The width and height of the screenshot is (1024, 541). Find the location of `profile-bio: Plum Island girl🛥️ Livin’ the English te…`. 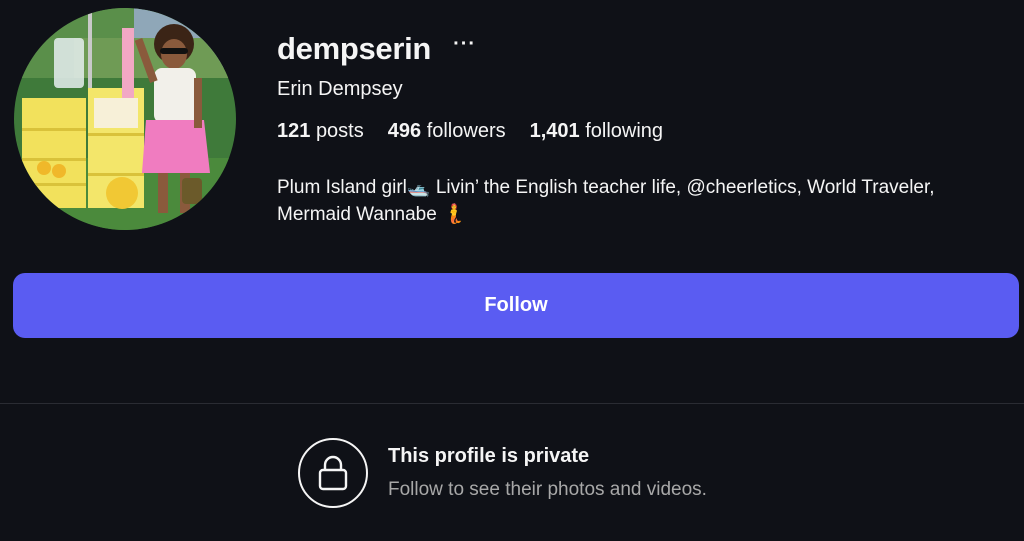

profile-bio: Plum Island girl🛥️ Livin’ the English te… is located at coordinates (637, 201).